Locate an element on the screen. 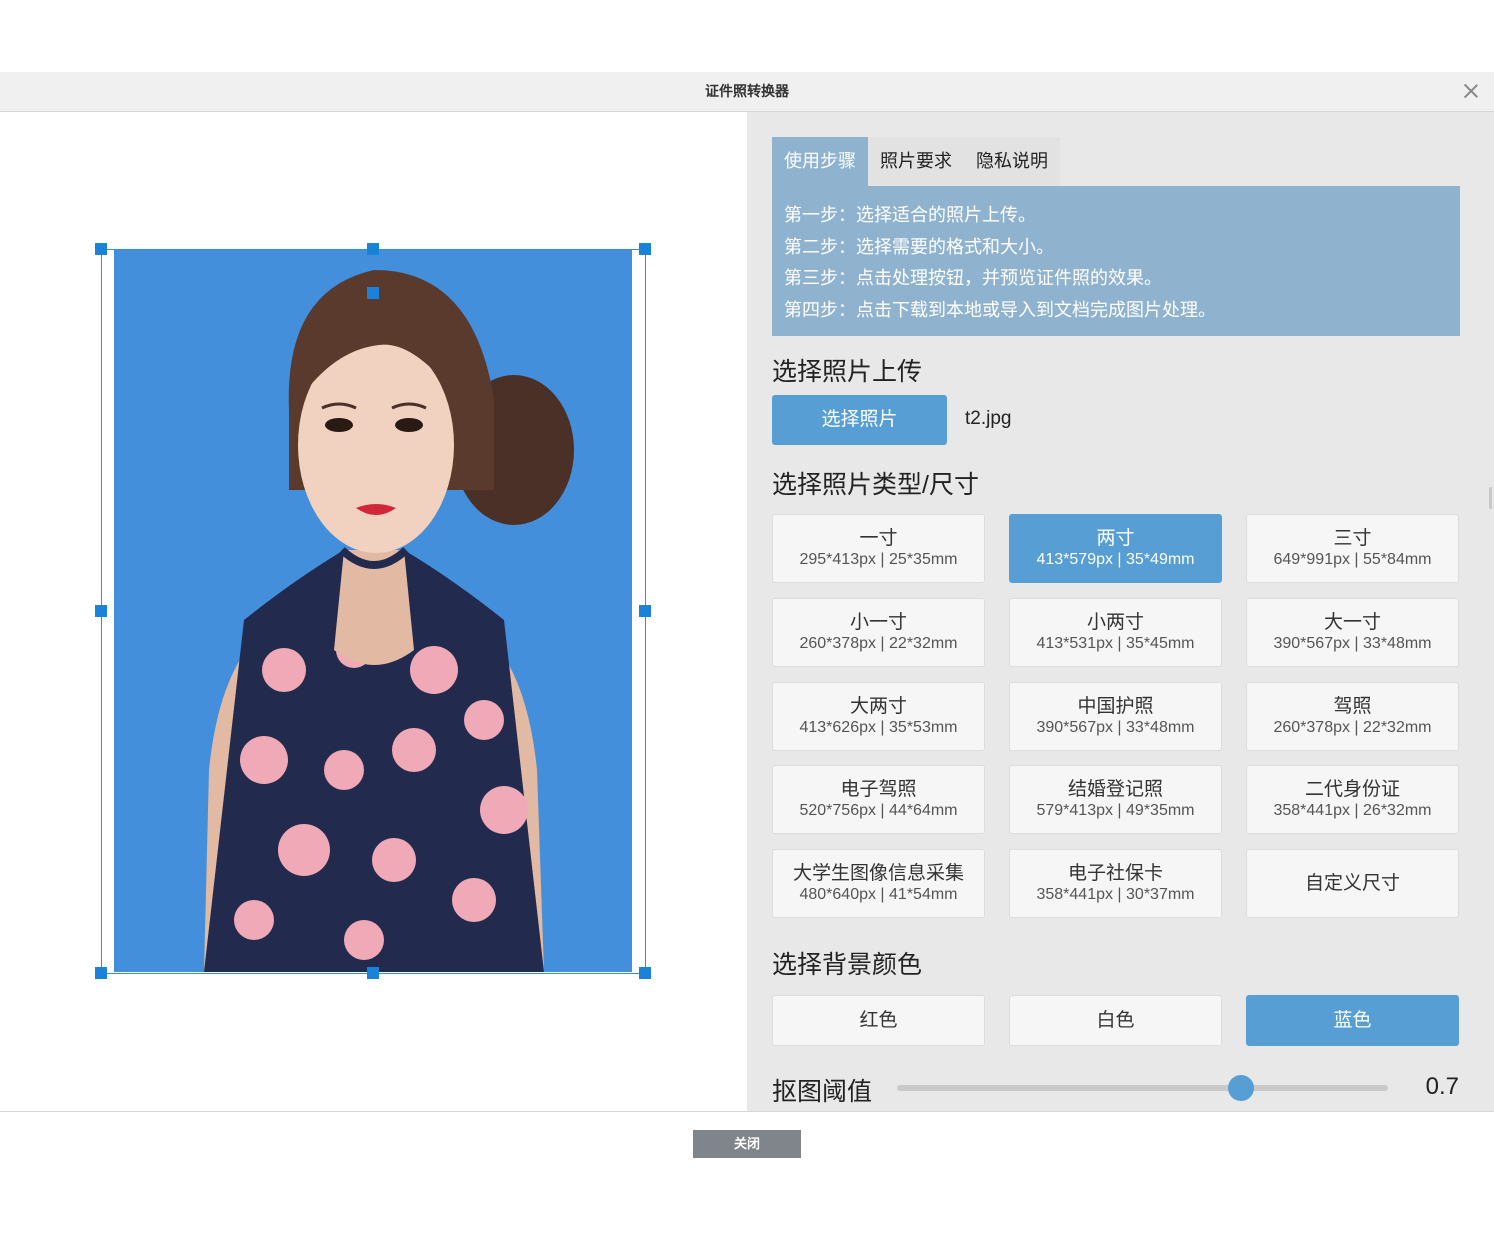 The height and width of the screenshot is (1246, 1494). custom-size-option: 自定义尺寸 is located at coordinates (1352, 883).